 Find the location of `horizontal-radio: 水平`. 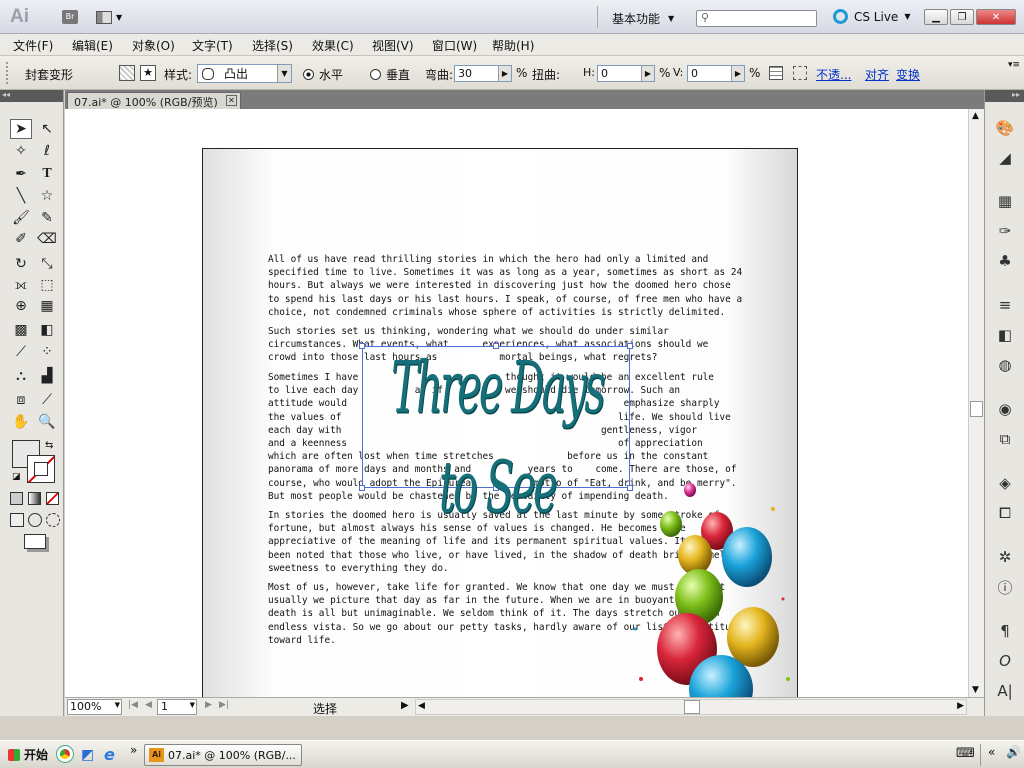

horizontal-radio: 水平 is located at coordinates (323, 74).